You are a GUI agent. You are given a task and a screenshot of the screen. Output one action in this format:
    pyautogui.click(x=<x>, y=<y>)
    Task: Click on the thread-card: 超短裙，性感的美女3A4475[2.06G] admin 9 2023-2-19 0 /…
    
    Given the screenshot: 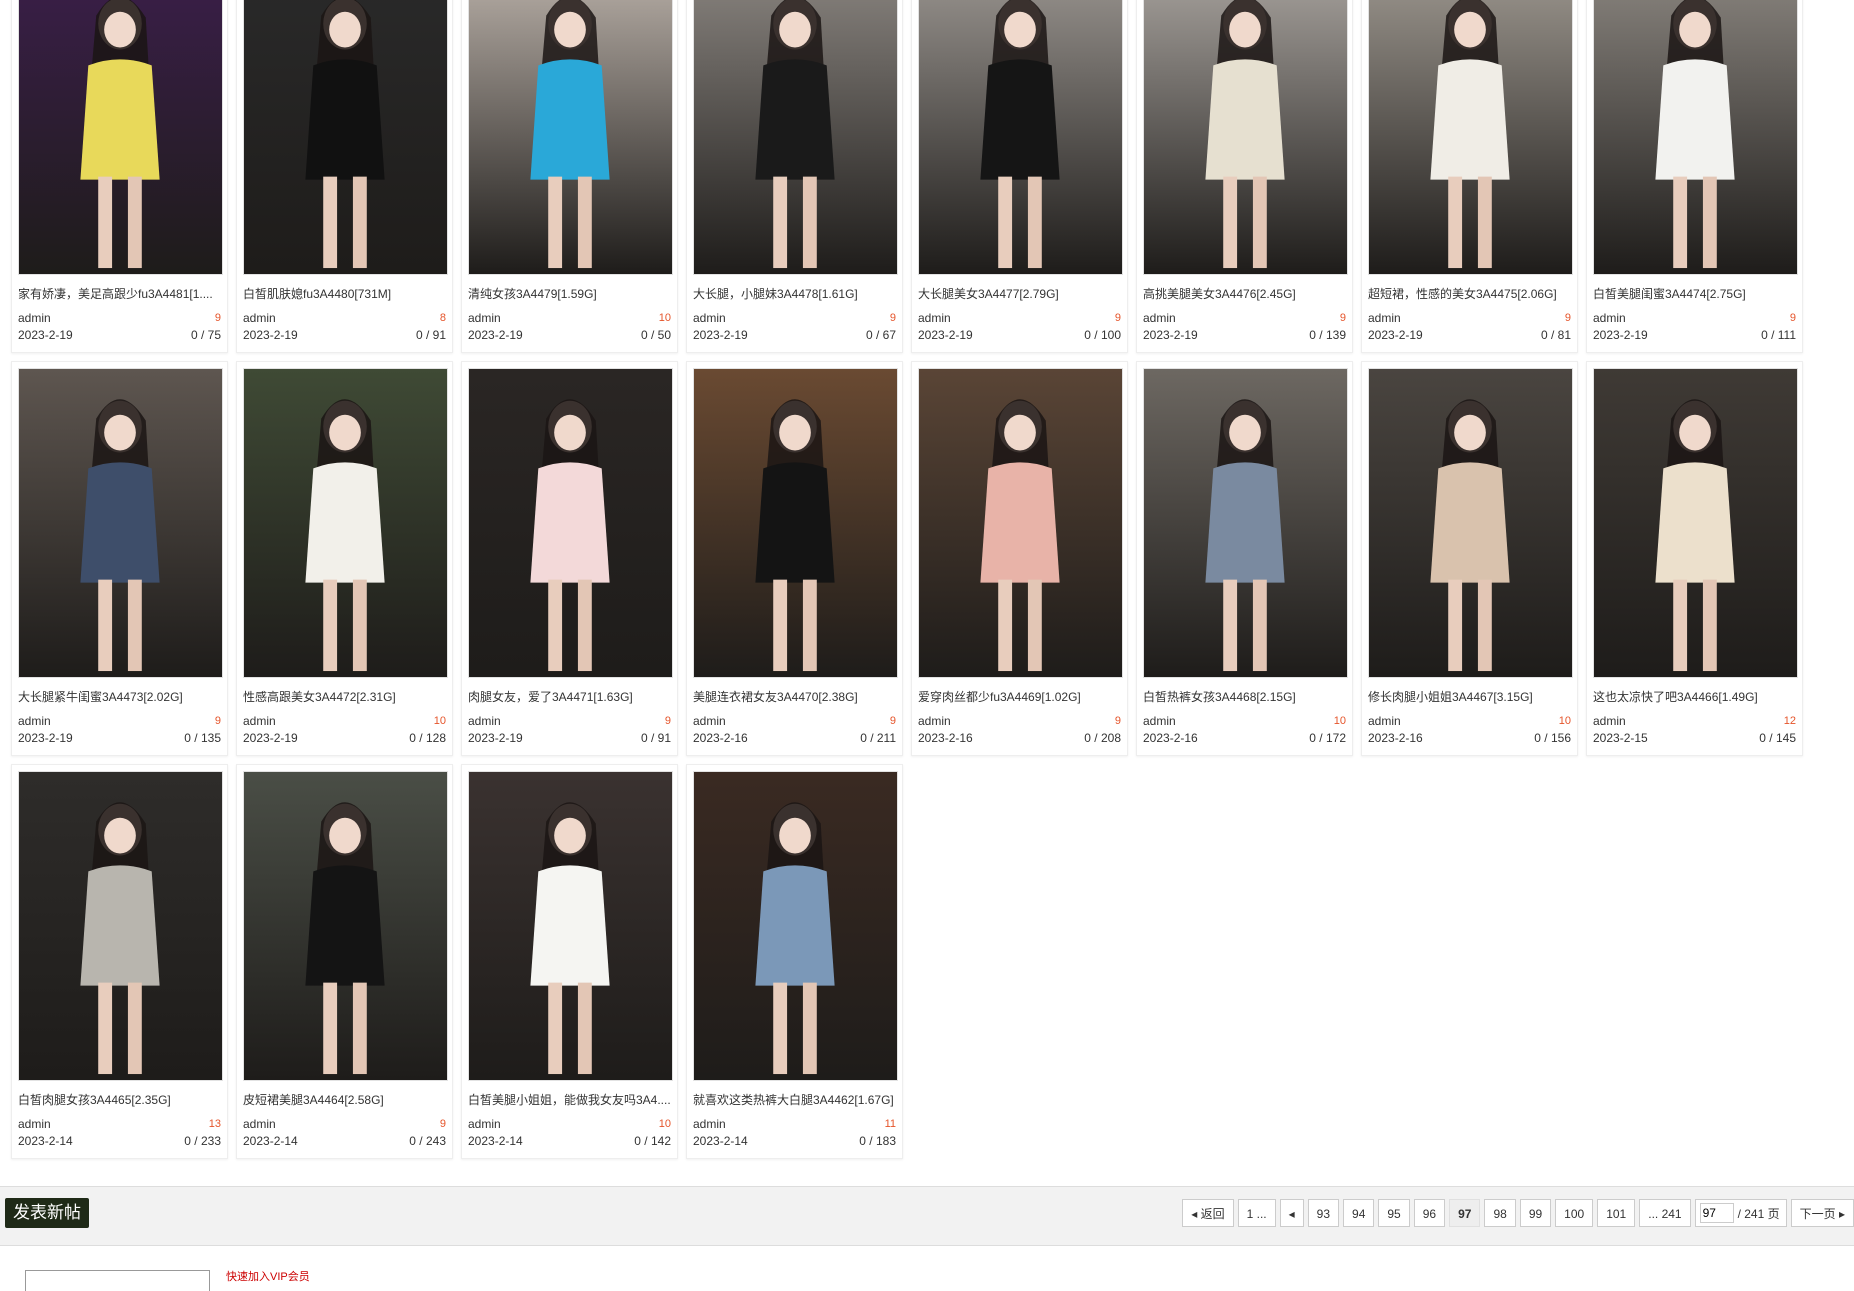 What is the action you would take?
    pyautogui.click(x=1469, y=176)
    